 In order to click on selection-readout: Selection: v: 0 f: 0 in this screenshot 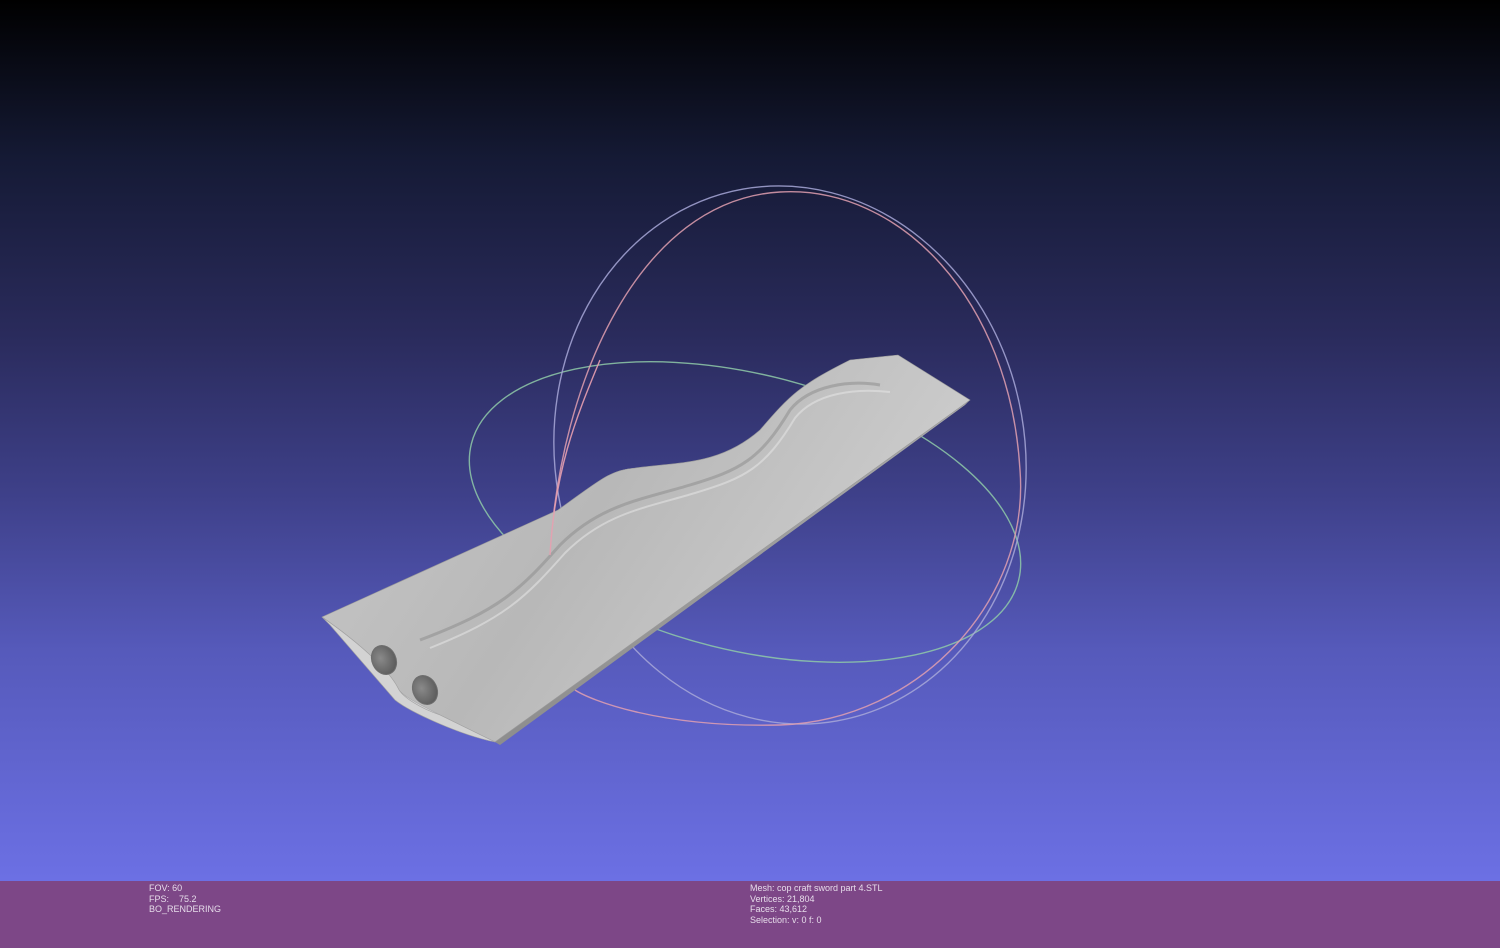, I will do `click(786, 919)`.